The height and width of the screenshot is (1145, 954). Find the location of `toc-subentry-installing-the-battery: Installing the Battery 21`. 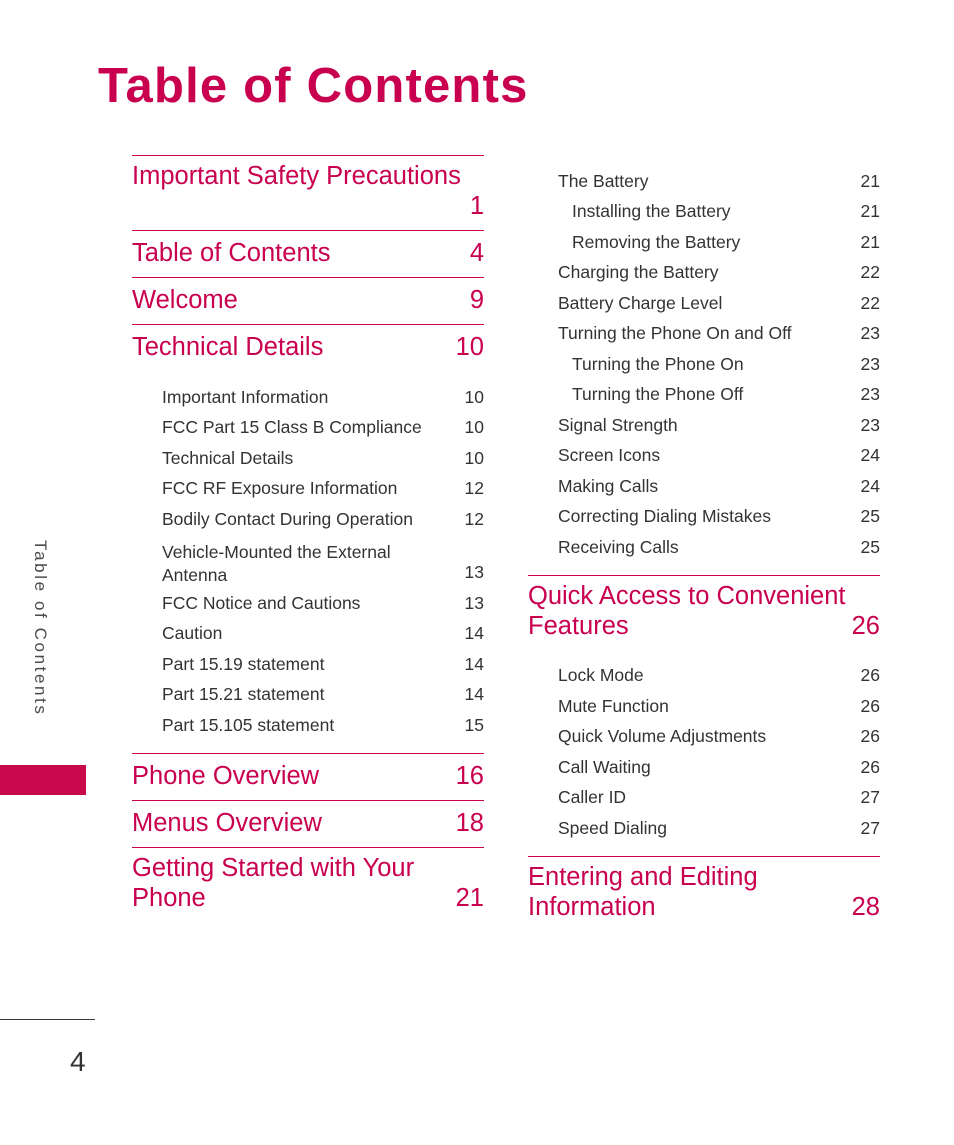

toc-subentry-installing-the-battery: Installing the Battery 21 is located at coordinates (726, 212).